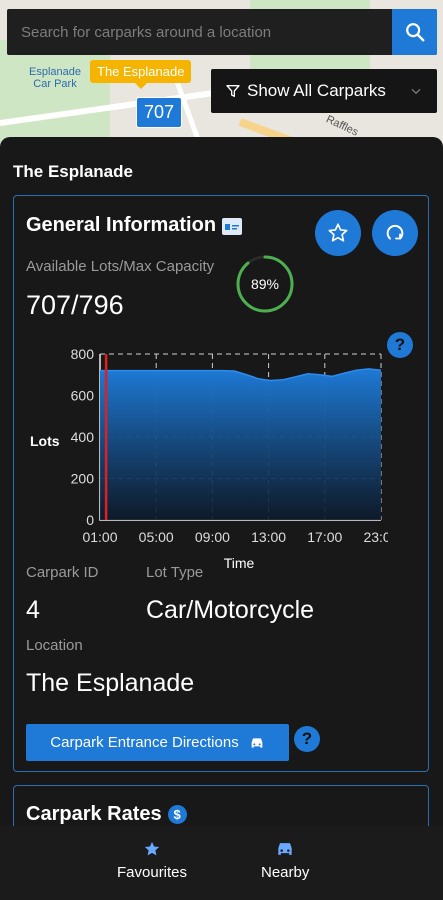 This screenshot has width=443, height=900. What do you see at coordinates (285, 860) in the screenshot?
I see `nav-nearby: Nearby` at bounding box center [285, 860].